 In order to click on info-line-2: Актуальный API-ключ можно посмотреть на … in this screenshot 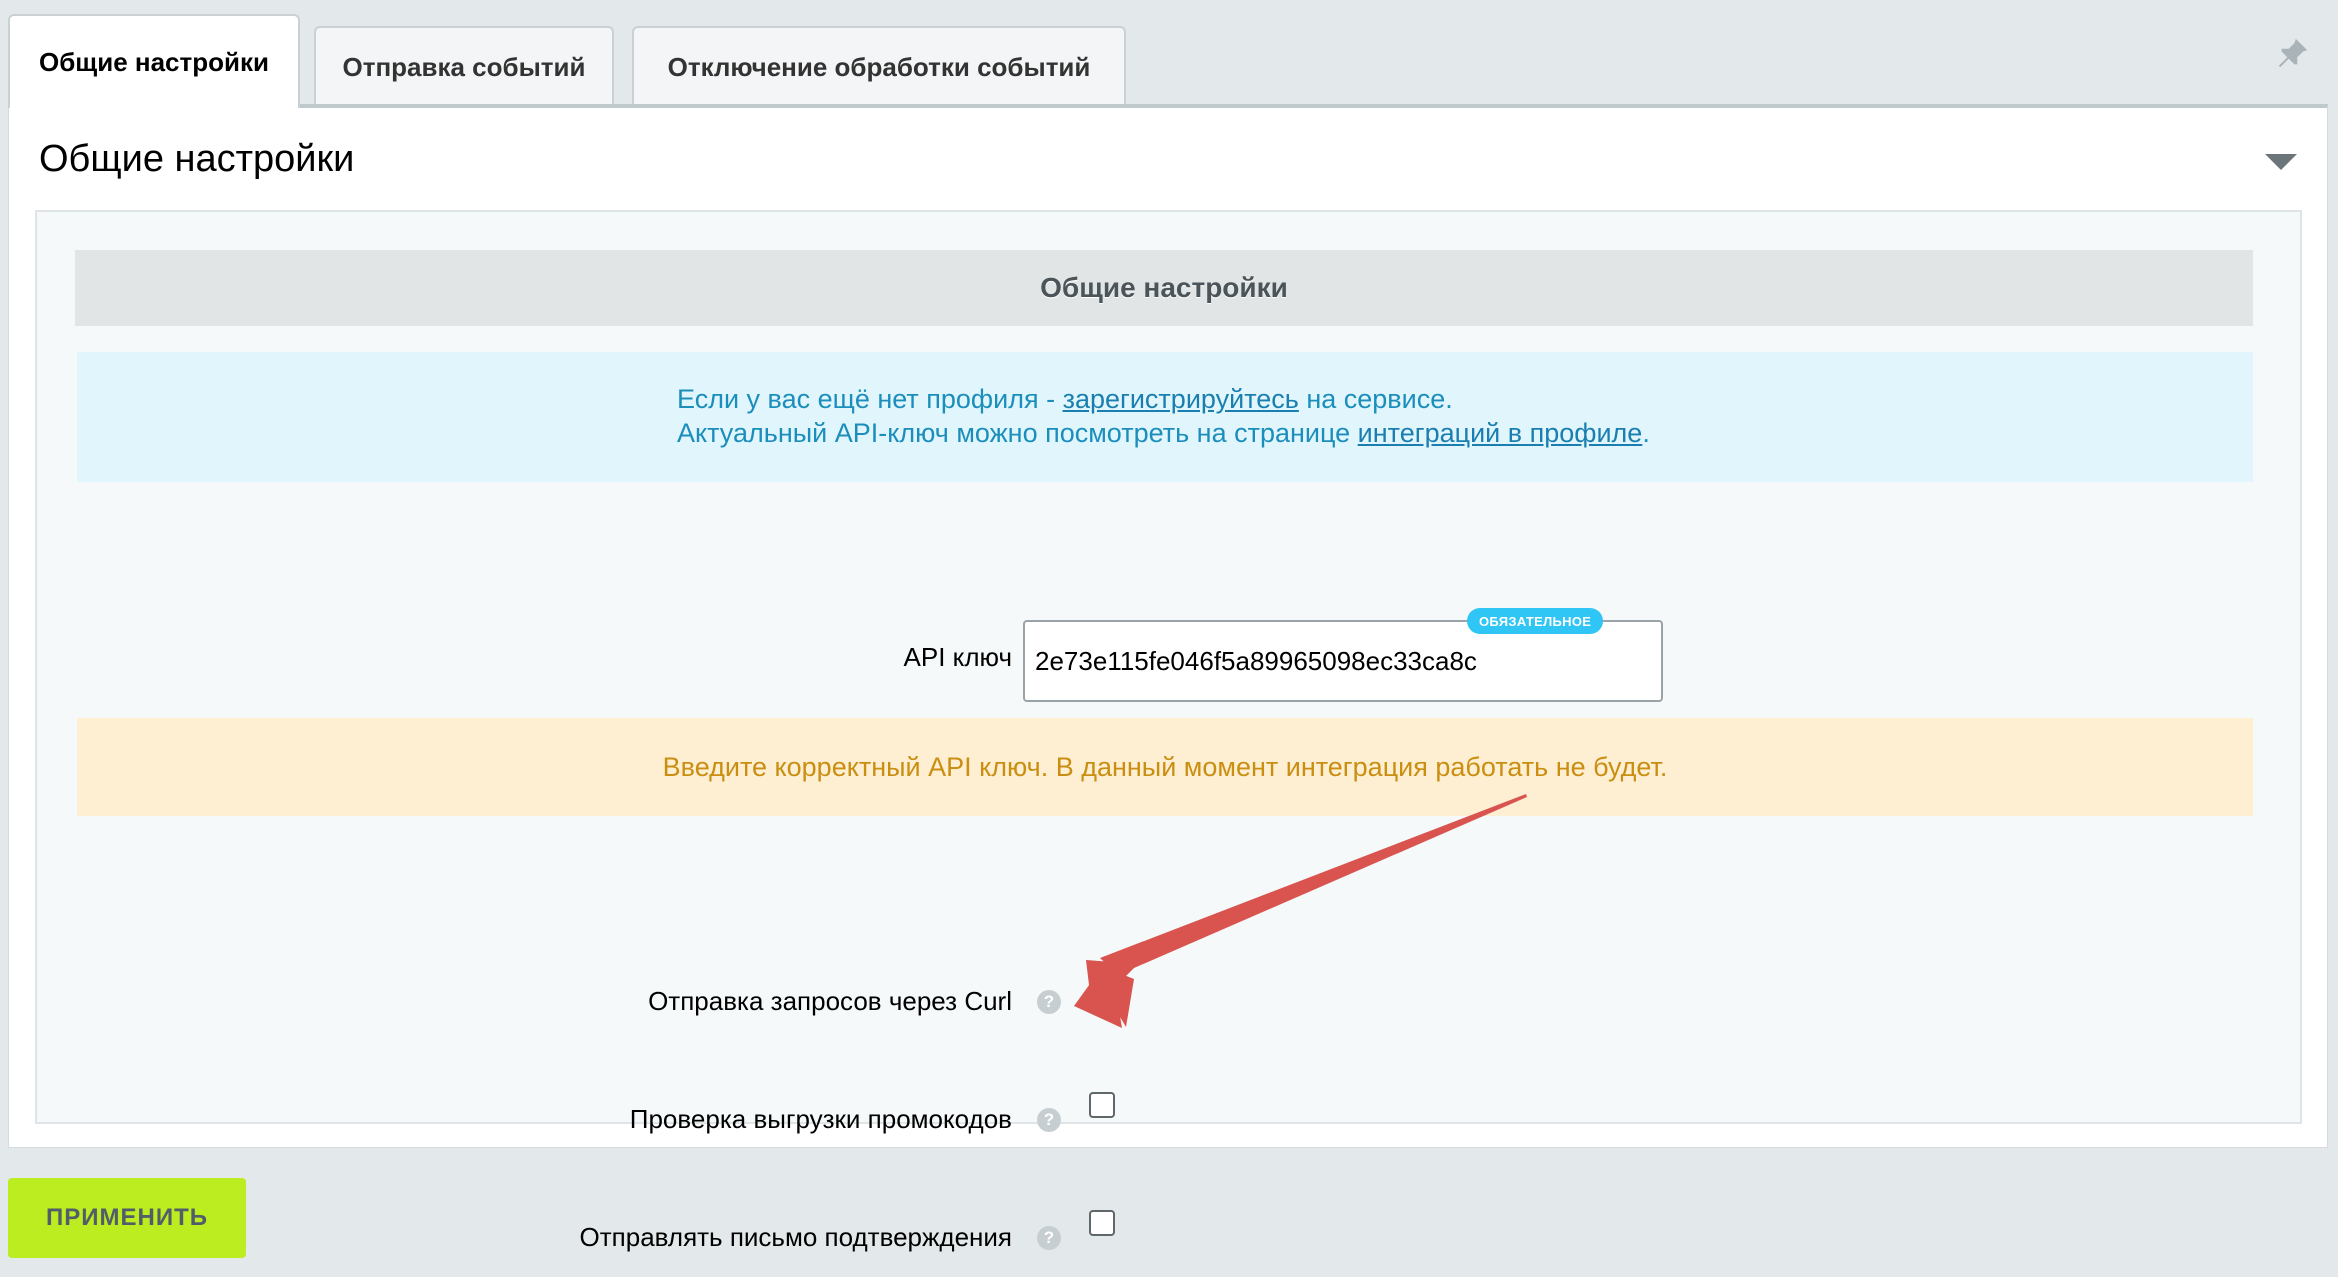, I will do `click(1163, 433)`.